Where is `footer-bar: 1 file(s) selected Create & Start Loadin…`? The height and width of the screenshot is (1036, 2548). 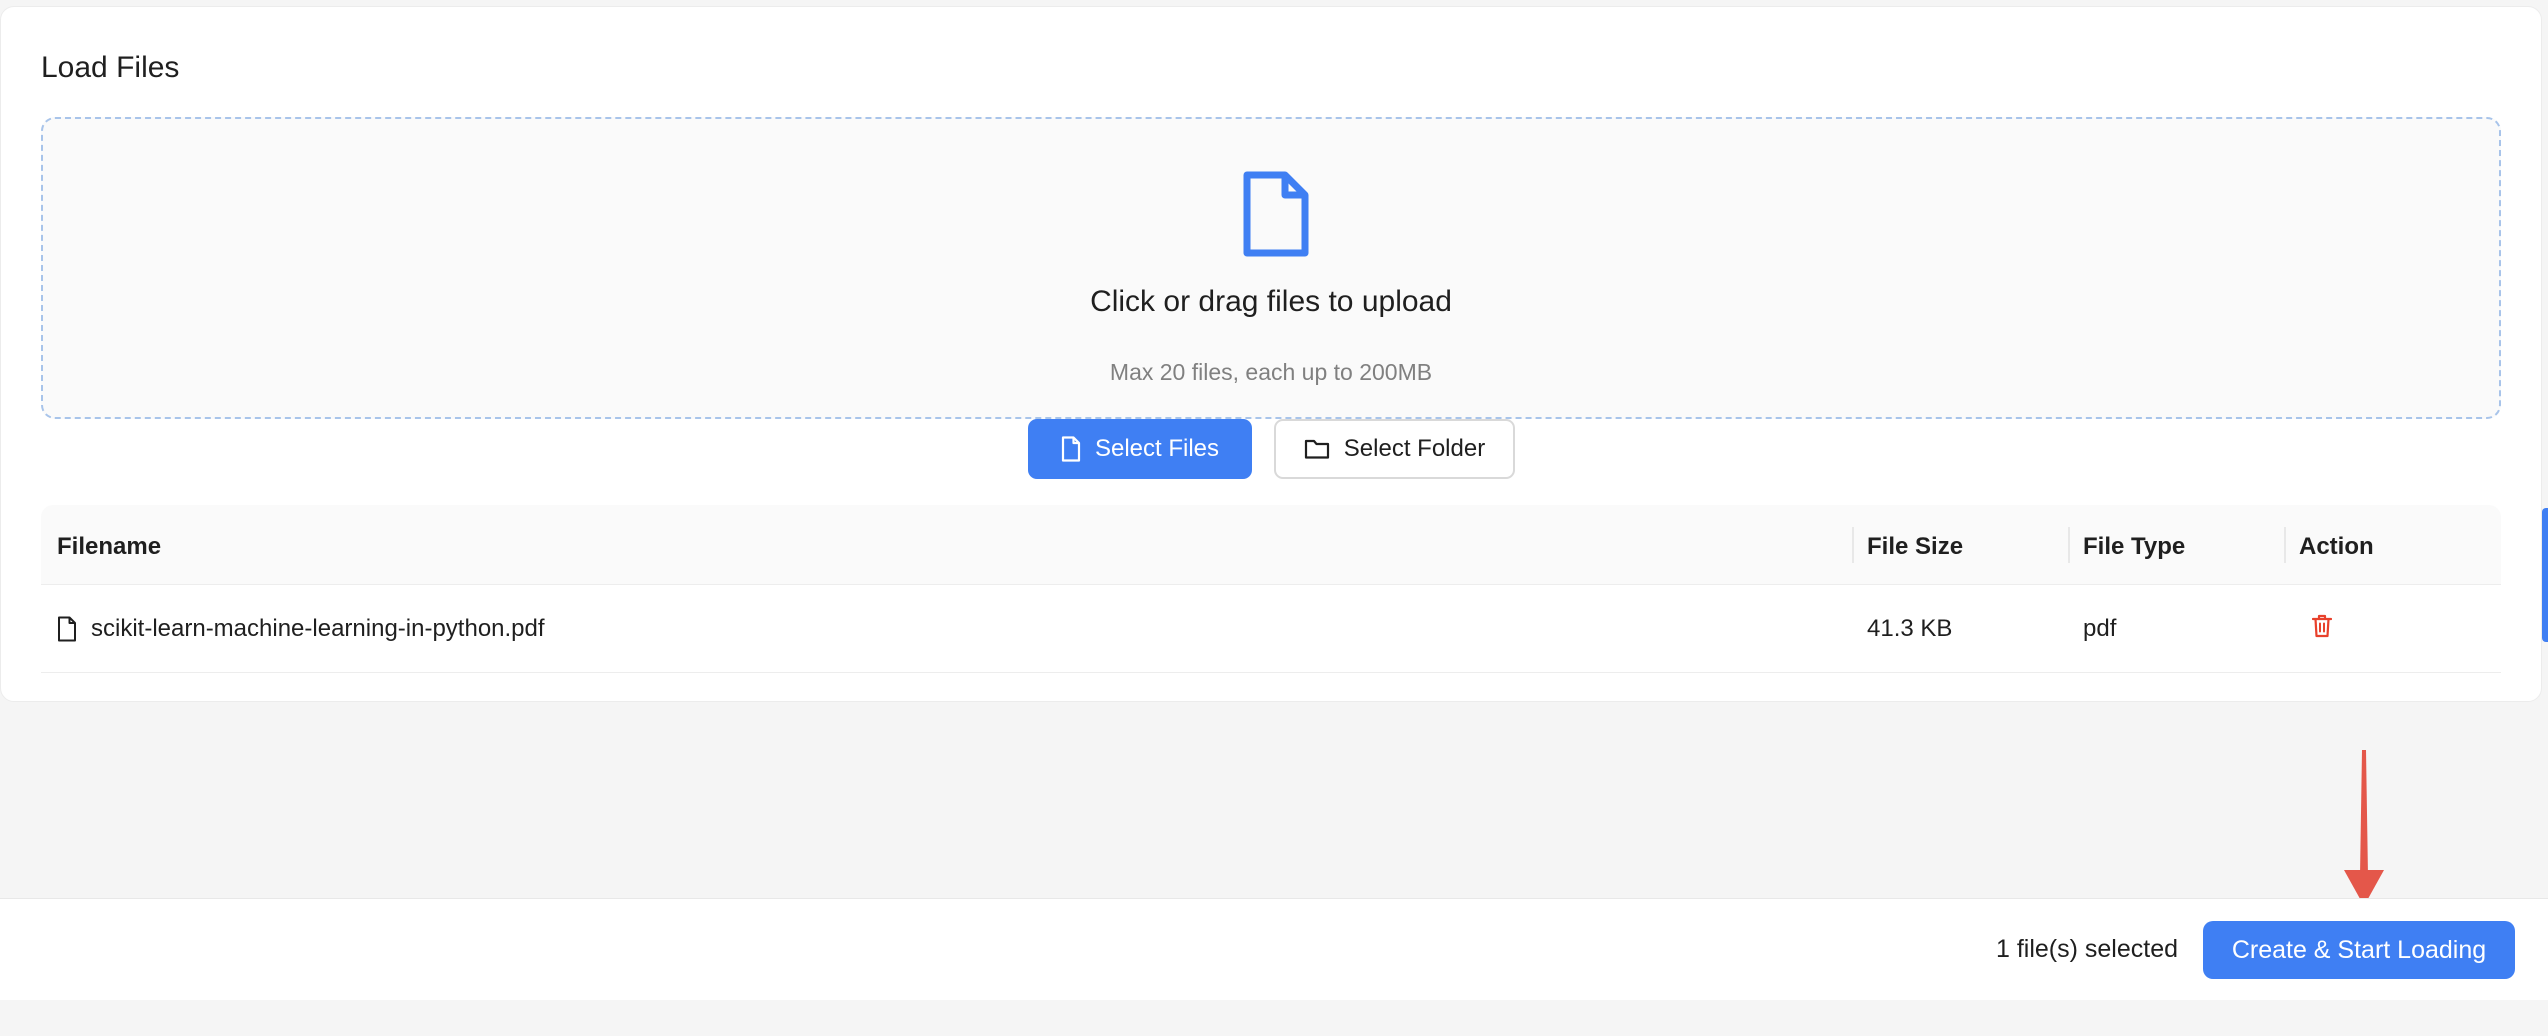
footer-bar: 1 file(s) selected Create & Start Loadin… is located at coordinates (1274, 949).